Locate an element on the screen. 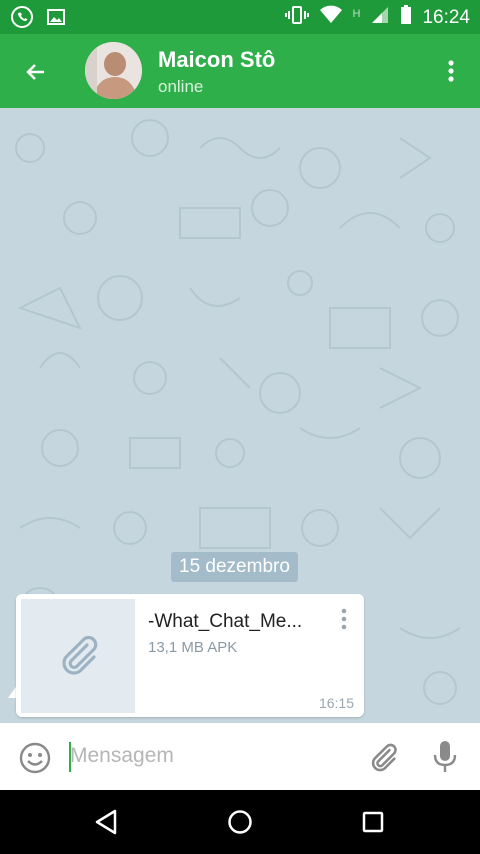  contact-name: Maicon Stô is located at coordinates (216, 60).